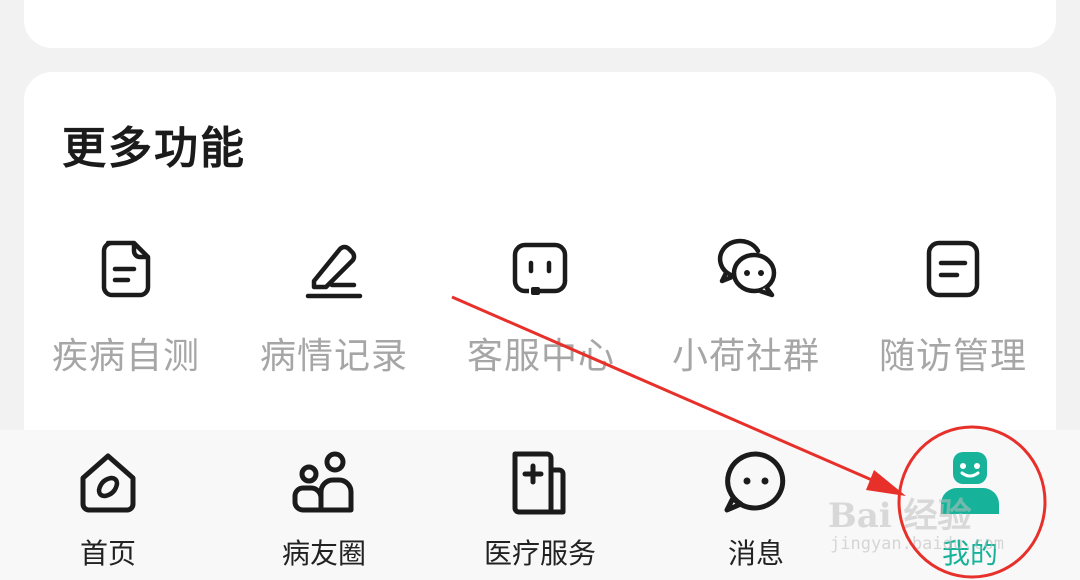 The width and height of the screenshot is (1080, 580). I want to click on nav-patient-circle: 病友圈, so click(324, 510).